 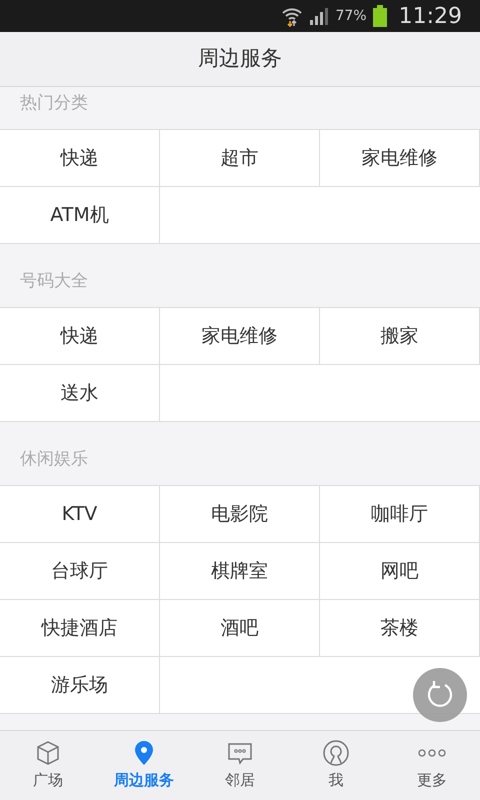 What do you see at coordinates (80, 628) in the screenshot?
I see `category-cell: 快捷酒店` at bounding box center [80, 628].